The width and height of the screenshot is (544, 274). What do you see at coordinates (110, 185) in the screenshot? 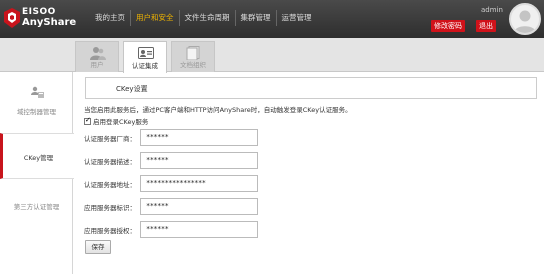
I see `auth-server-address-label: 认证服务器地址：` at bounding box center [110, 185].